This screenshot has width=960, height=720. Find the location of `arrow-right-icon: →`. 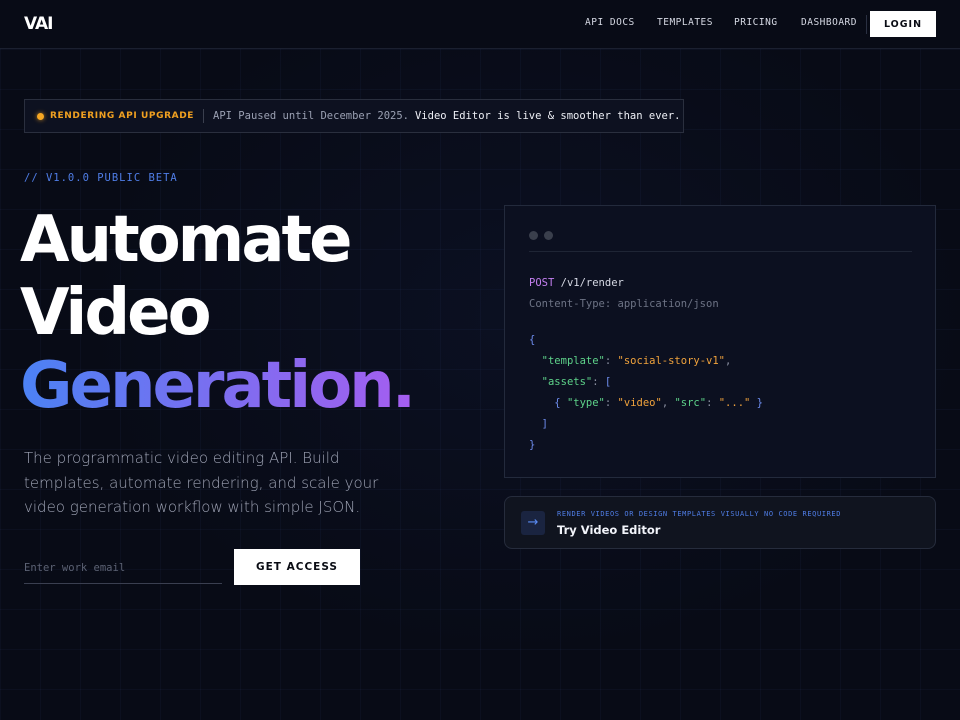

arrow-right-icon: → is located at coordinates (533, 523).